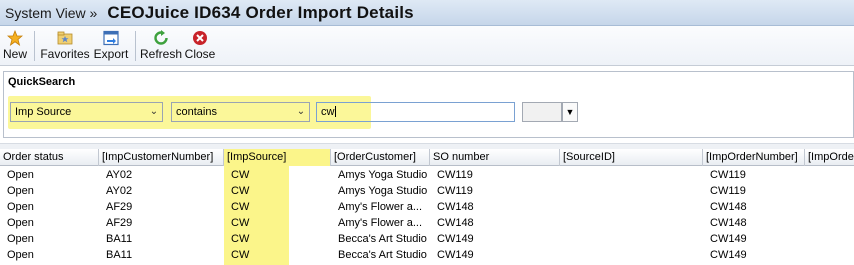 This screenshot has width=854, height=265. What do you see at coordinates (111, 37) in the screenshot?
I see `export-icon` at bounding box center [111, 37].